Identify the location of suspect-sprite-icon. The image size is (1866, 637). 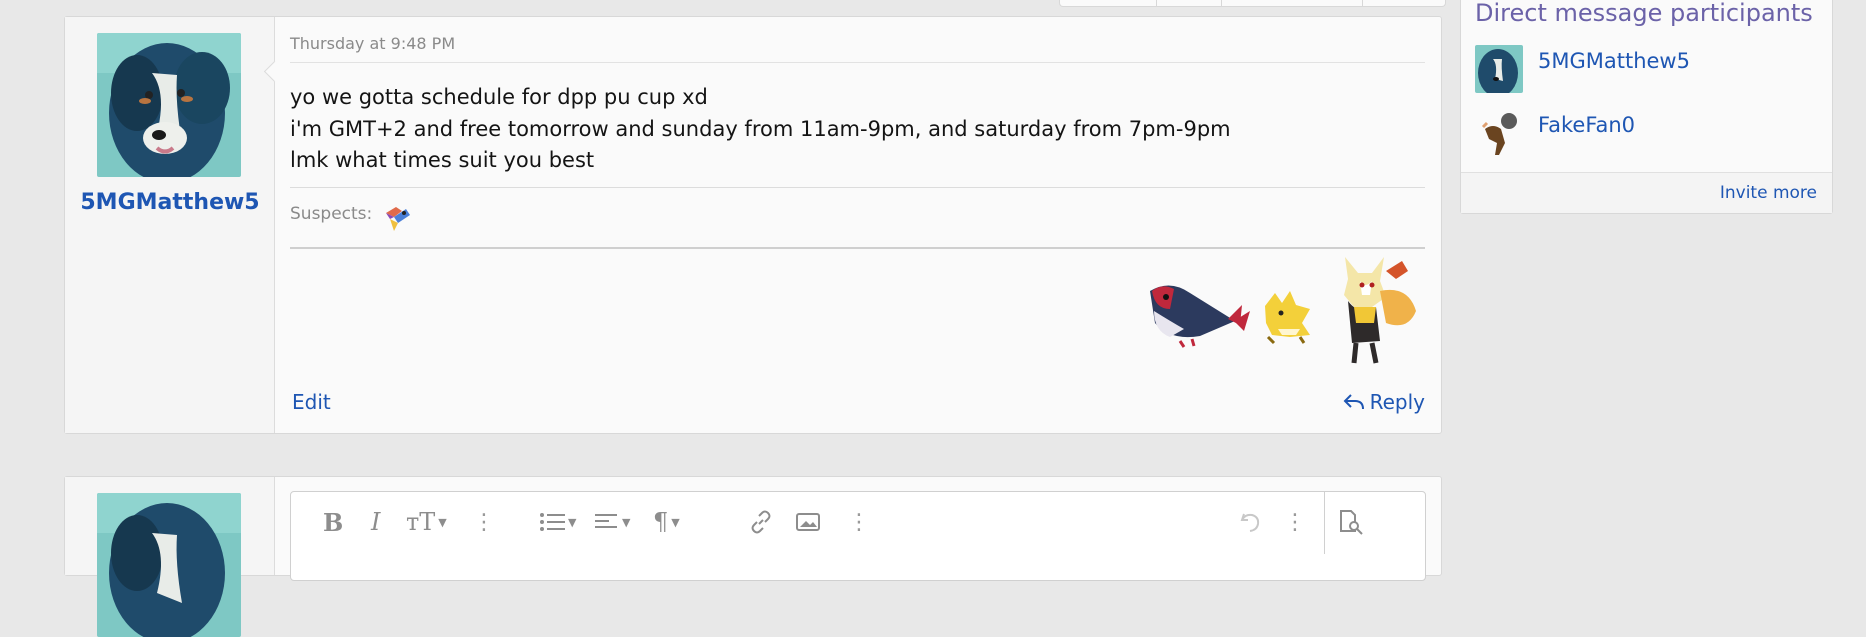
(397, 218).